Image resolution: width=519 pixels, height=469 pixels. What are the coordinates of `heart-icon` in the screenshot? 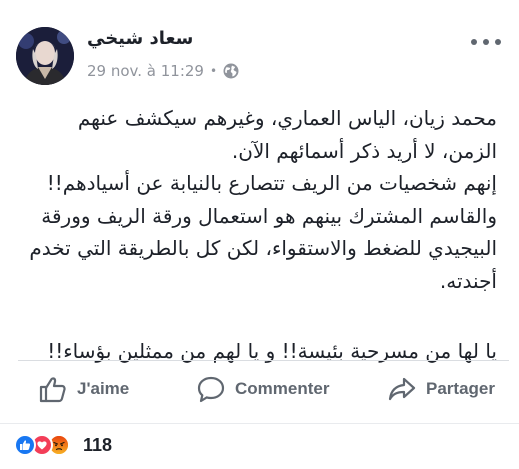 It's located at (42, 445).